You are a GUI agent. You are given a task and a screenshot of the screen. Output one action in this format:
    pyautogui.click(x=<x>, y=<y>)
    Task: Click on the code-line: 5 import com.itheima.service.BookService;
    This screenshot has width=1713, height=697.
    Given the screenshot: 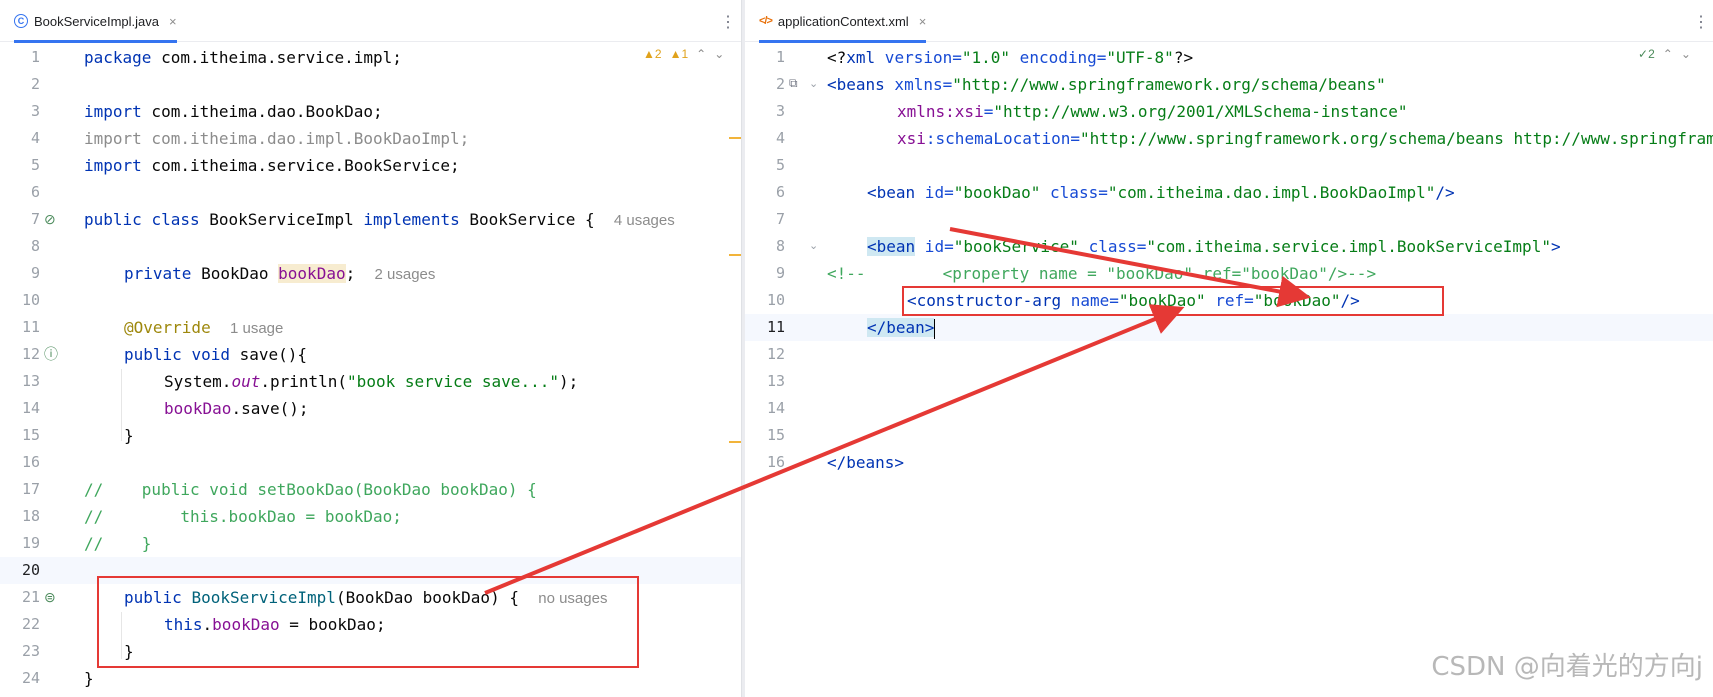 What is the action you would take?
    pyautogui.click(x=370, y=165)
    